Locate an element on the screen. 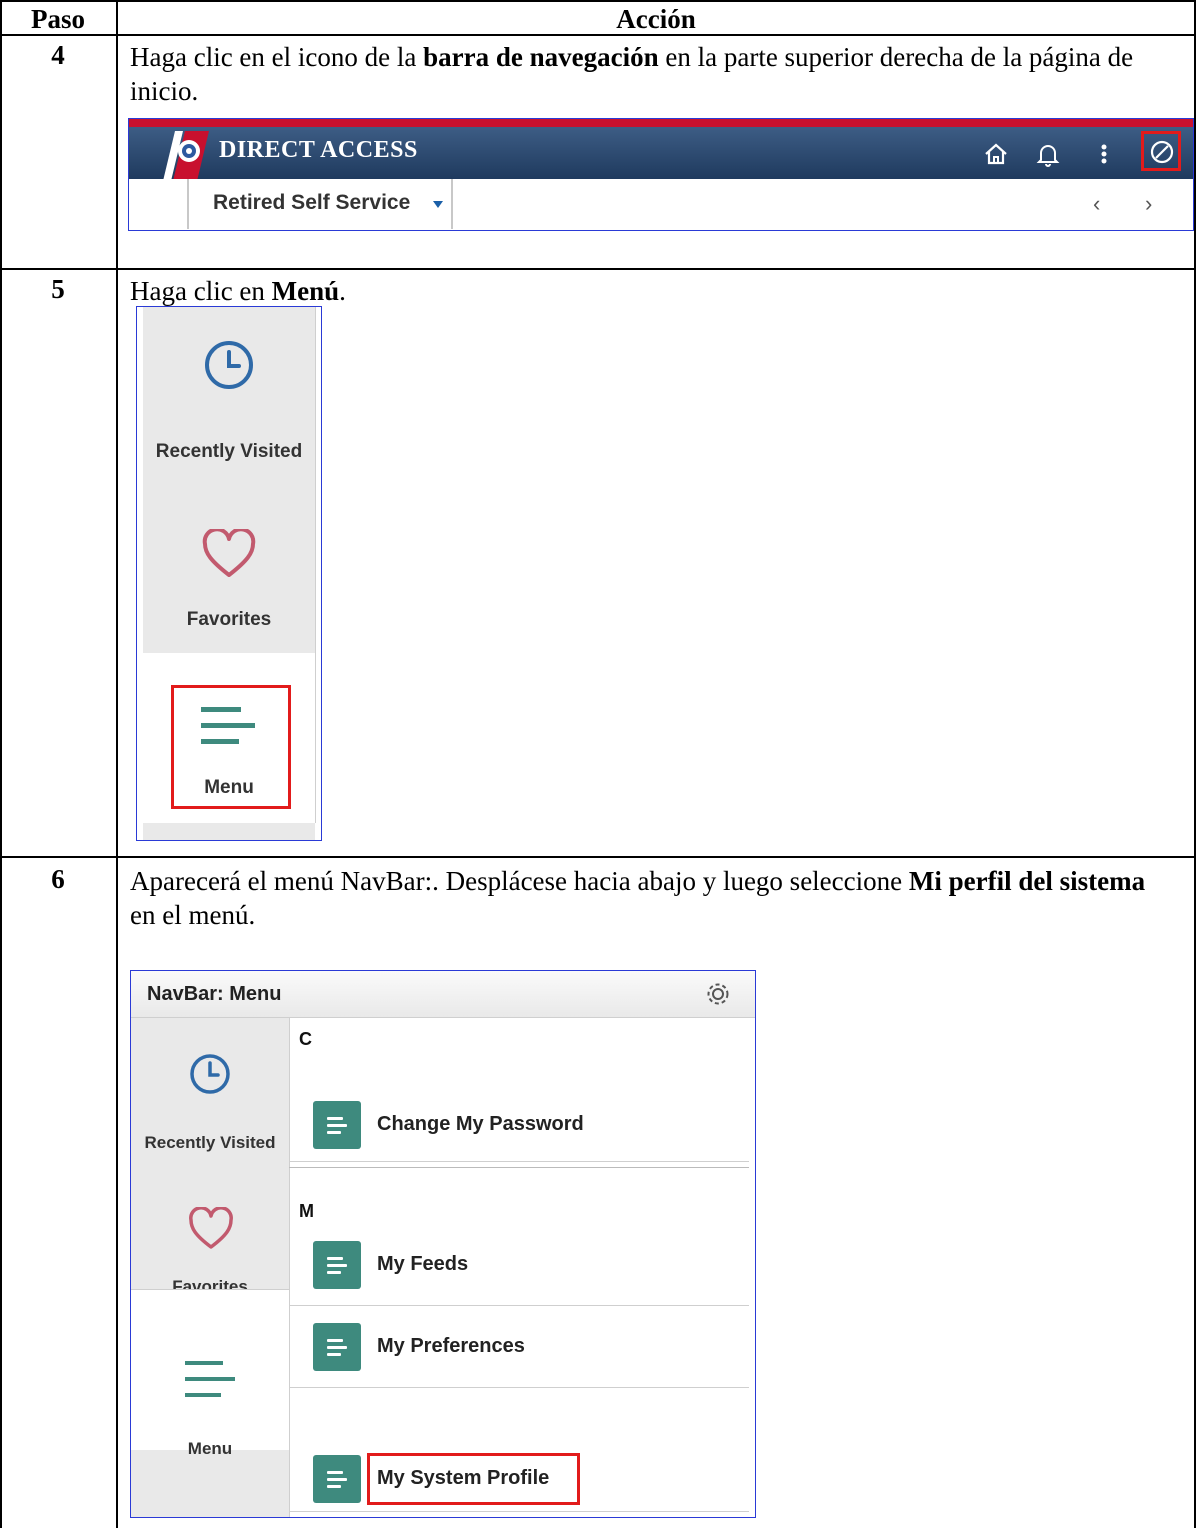 The width and height of the screenshot is (1196, 1528). menu-icon is located at coordinates (210, 1380).